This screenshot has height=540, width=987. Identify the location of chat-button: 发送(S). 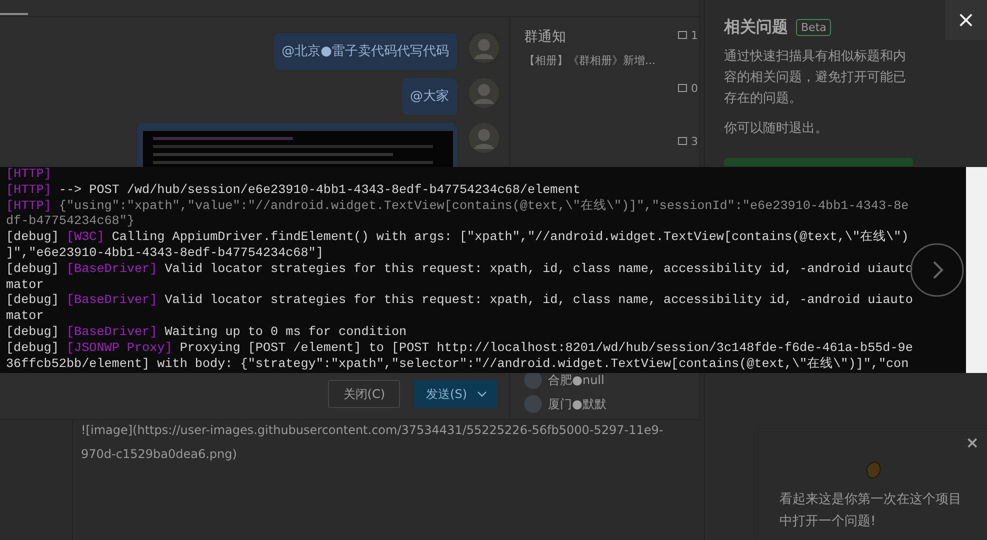
(455, 394).